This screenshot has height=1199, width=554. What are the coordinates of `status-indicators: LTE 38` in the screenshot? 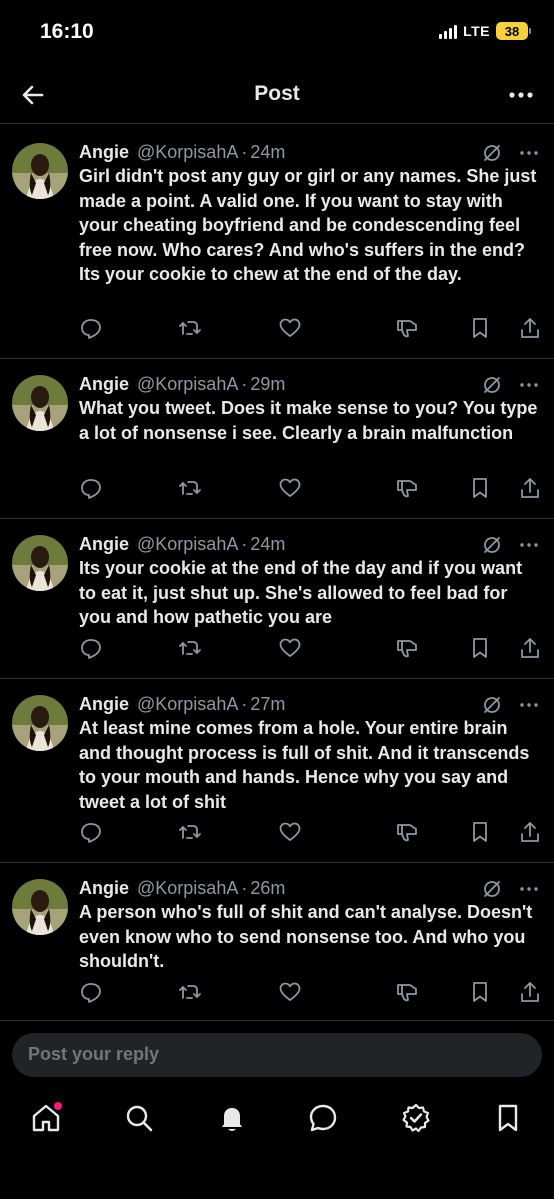 It's located at (485, 31).